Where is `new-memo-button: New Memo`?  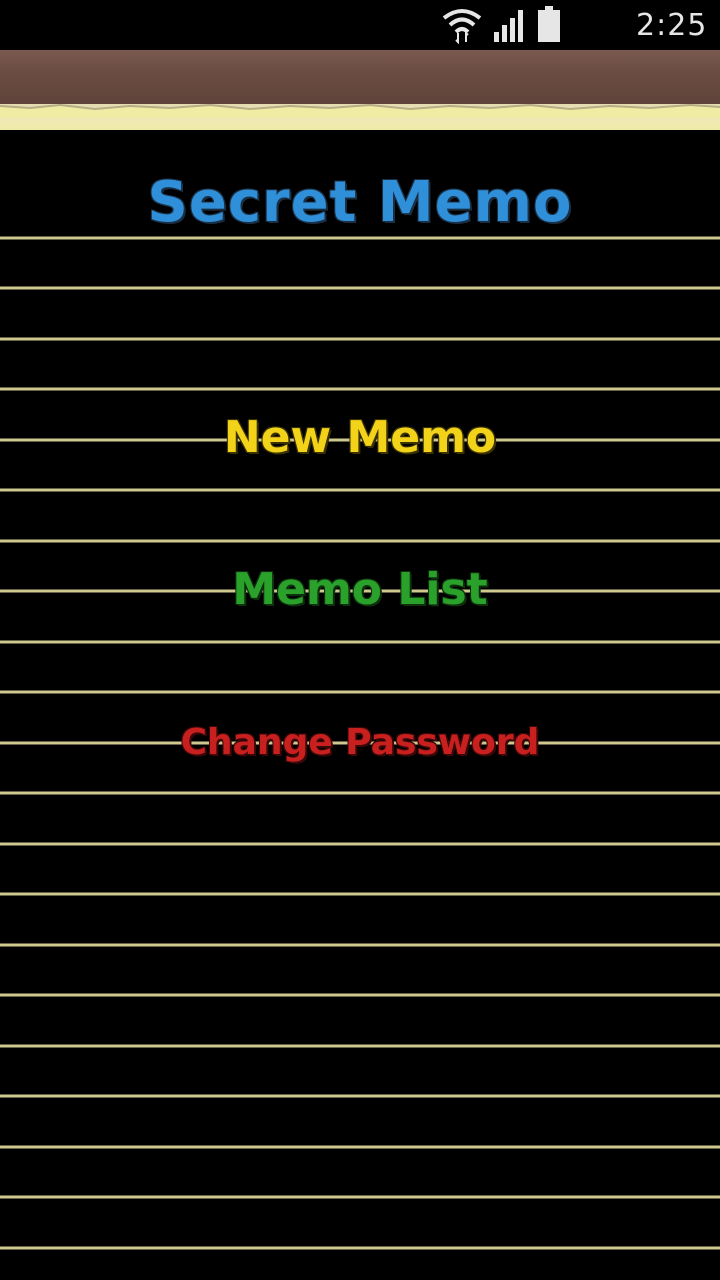 new-memo-button: New Memo is located at coordinates (360, 437).